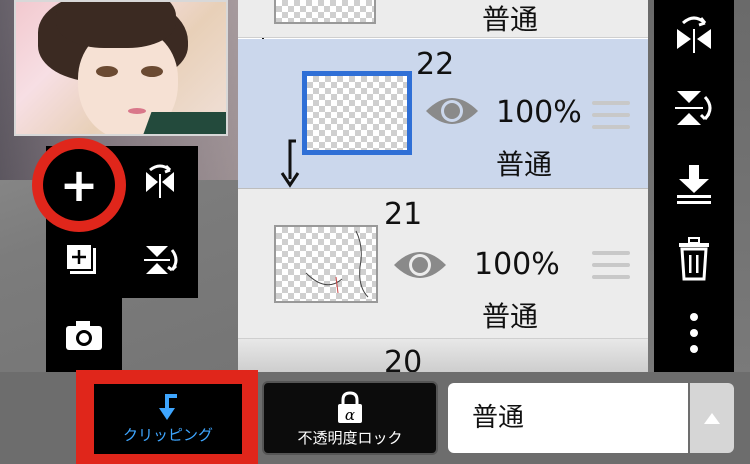 This screenshot has height=464, width=750. I want to click on duplicate-layer-icon, so click(80, 258).